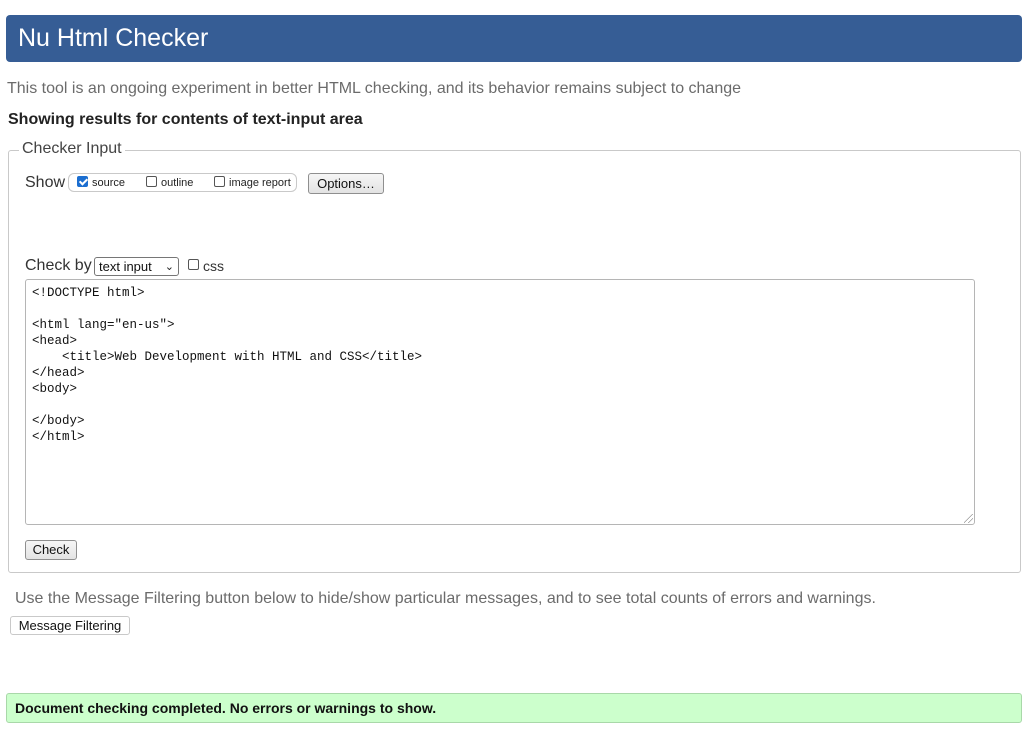  Describe the element at coordinates (51, 550) in the screenshot. I see `check-button: Check` at that location.